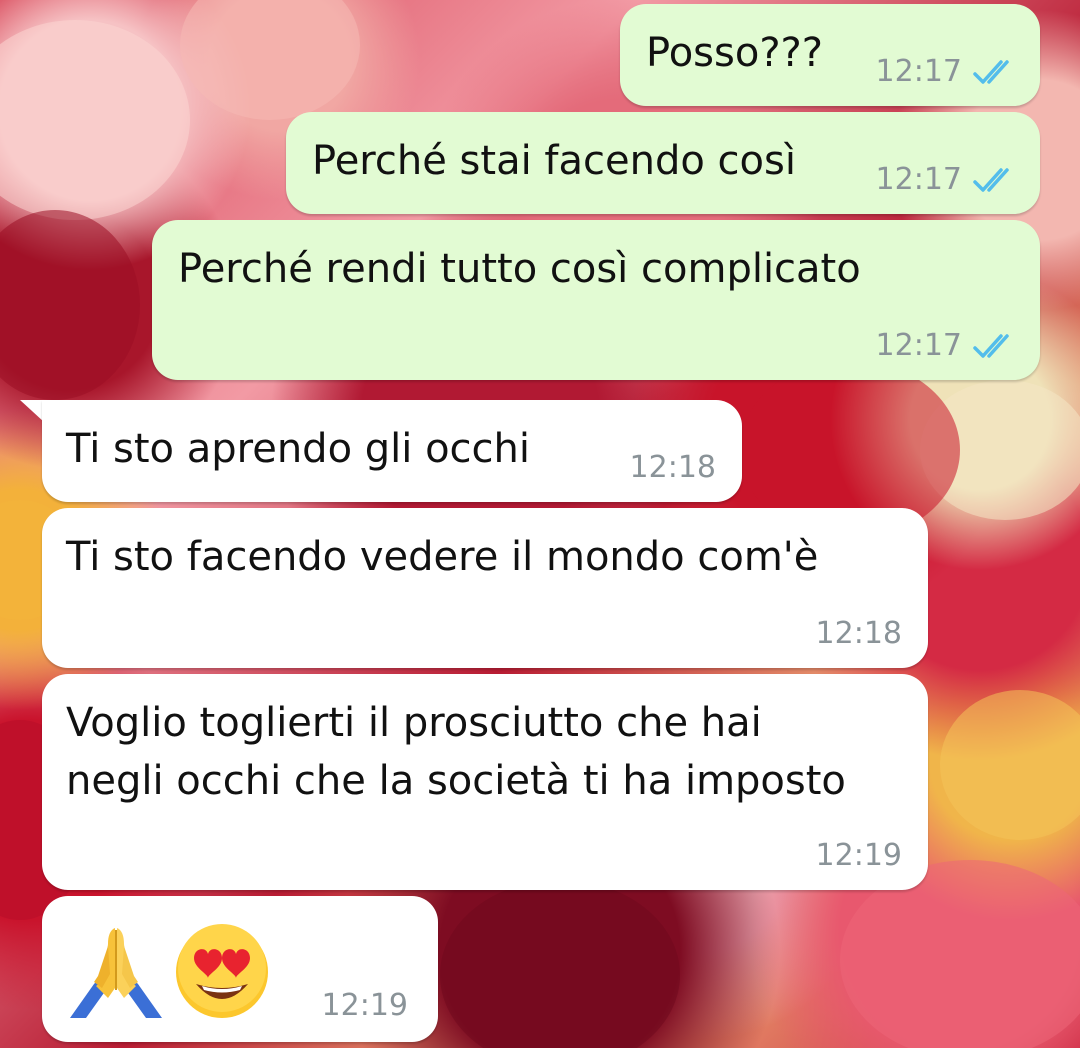 Image resolution: width=1080 pixels, height=1048 pixels. I want to click on message-text: Ti sto aprendo gli occhi, so click(298, 449).